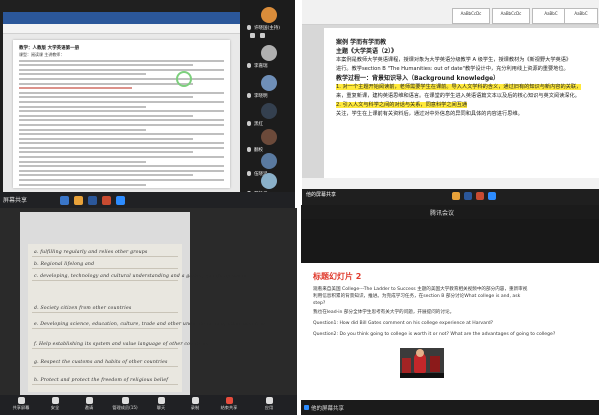  I want to click on apps-button: 应用, so click(269, 404).